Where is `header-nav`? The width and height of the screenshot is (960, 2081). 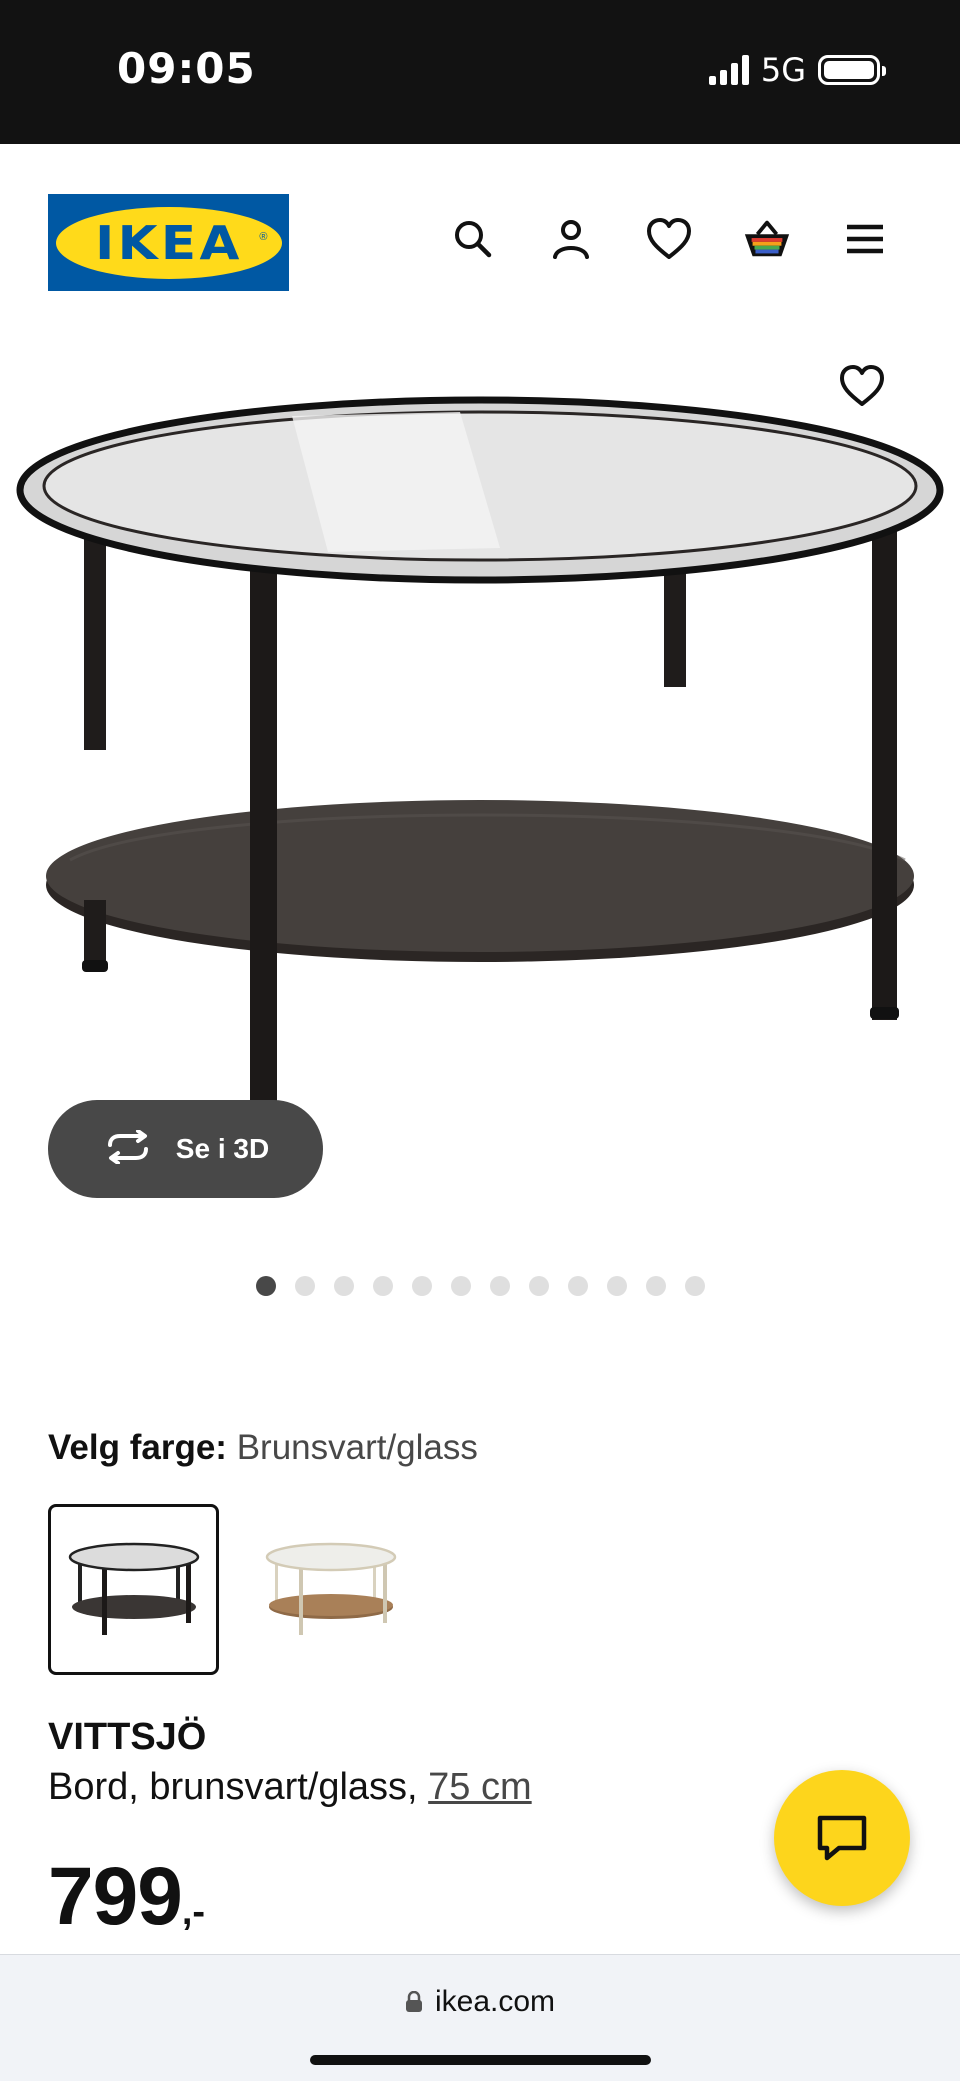
header-nav is located at coordinates (669, 239).